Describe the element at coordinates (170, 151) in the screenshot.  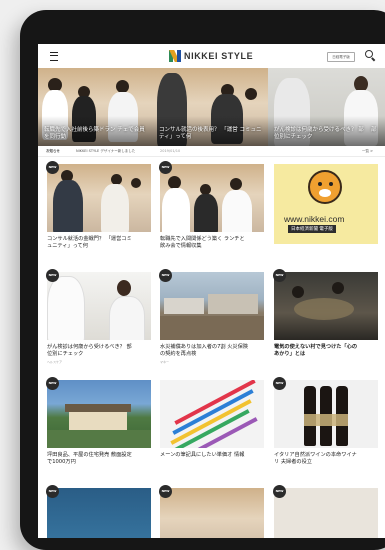
I see `notice-date: 2019/01/10` at that location.